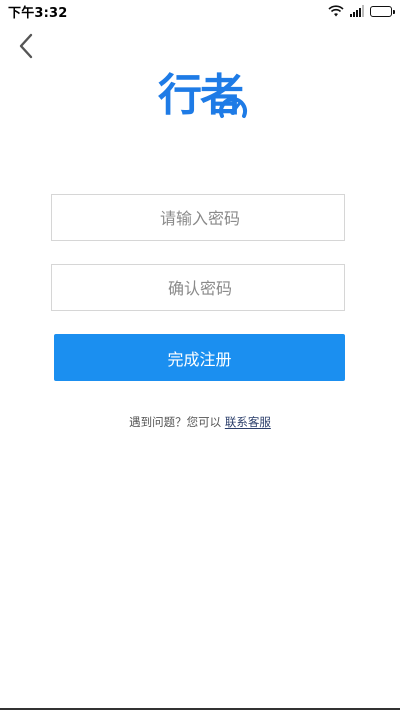 This screenshot has height=711, width=400. I want to click on signal-icon, so click(357, 11).